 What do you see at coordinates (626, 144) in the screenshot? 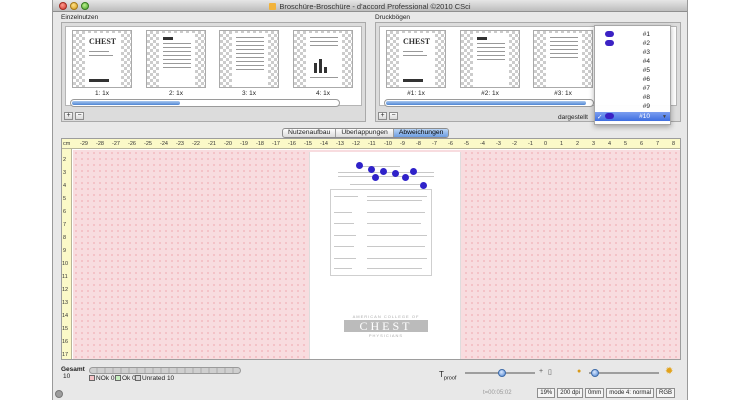
I see `ruler-tick: 5` at bounding box center [626, 144].